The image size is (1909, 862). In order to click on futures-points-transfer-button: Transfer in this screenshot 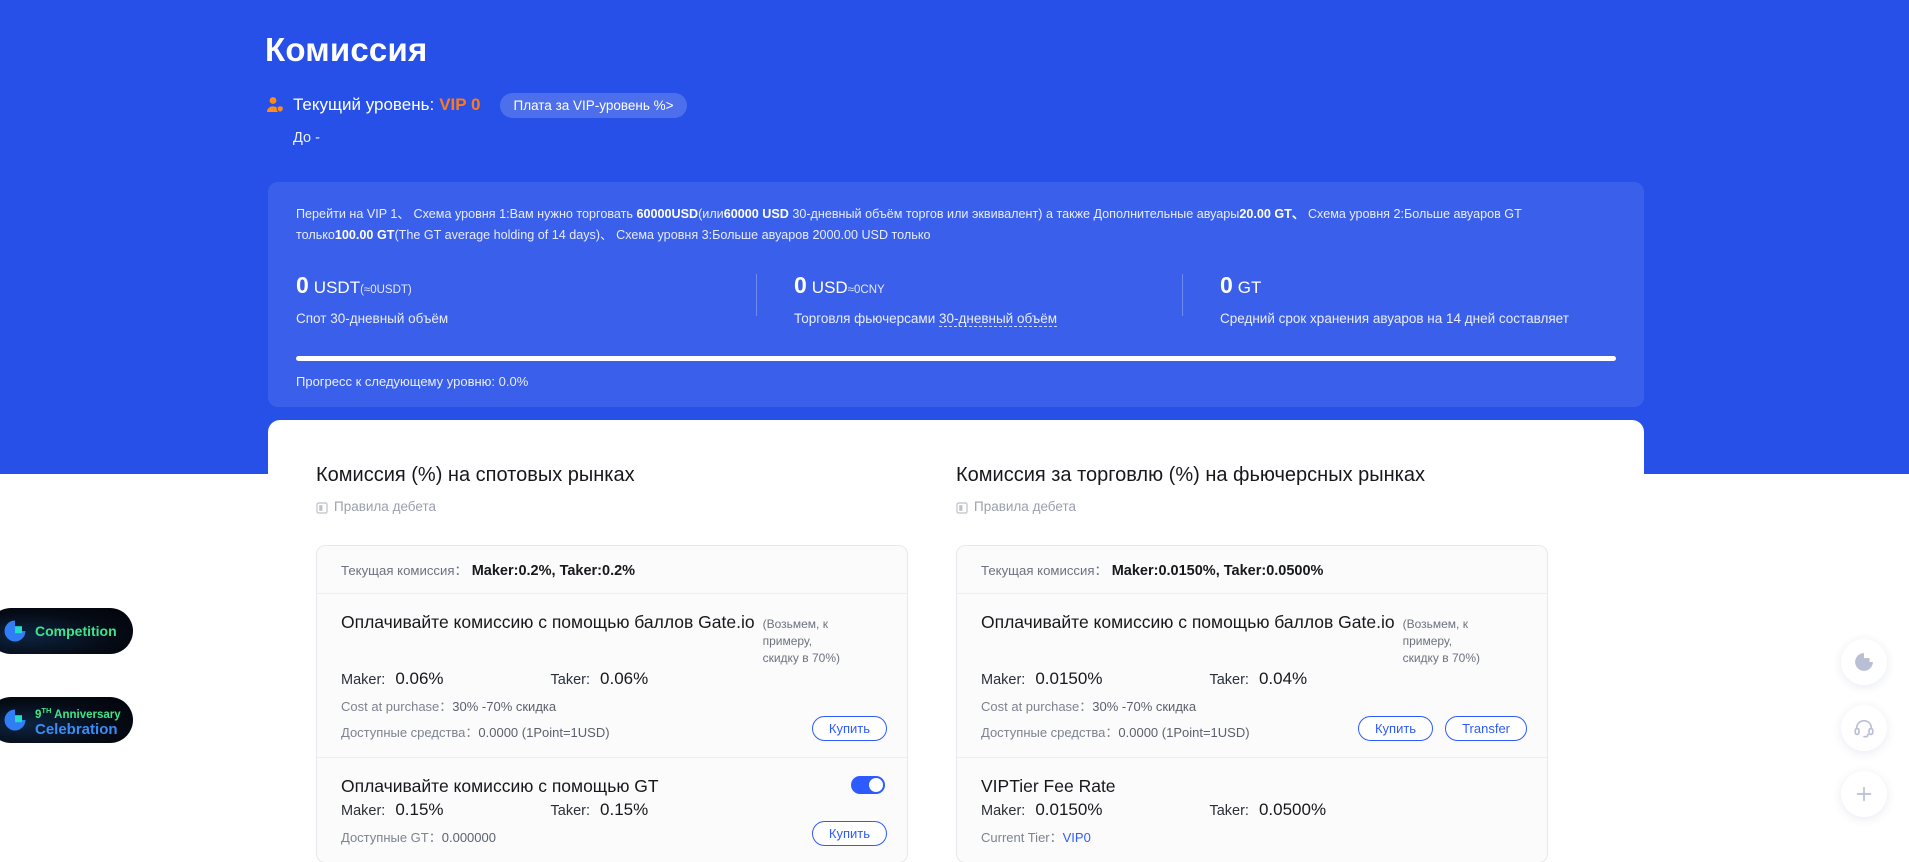, I will do `click(1486, 728)`.